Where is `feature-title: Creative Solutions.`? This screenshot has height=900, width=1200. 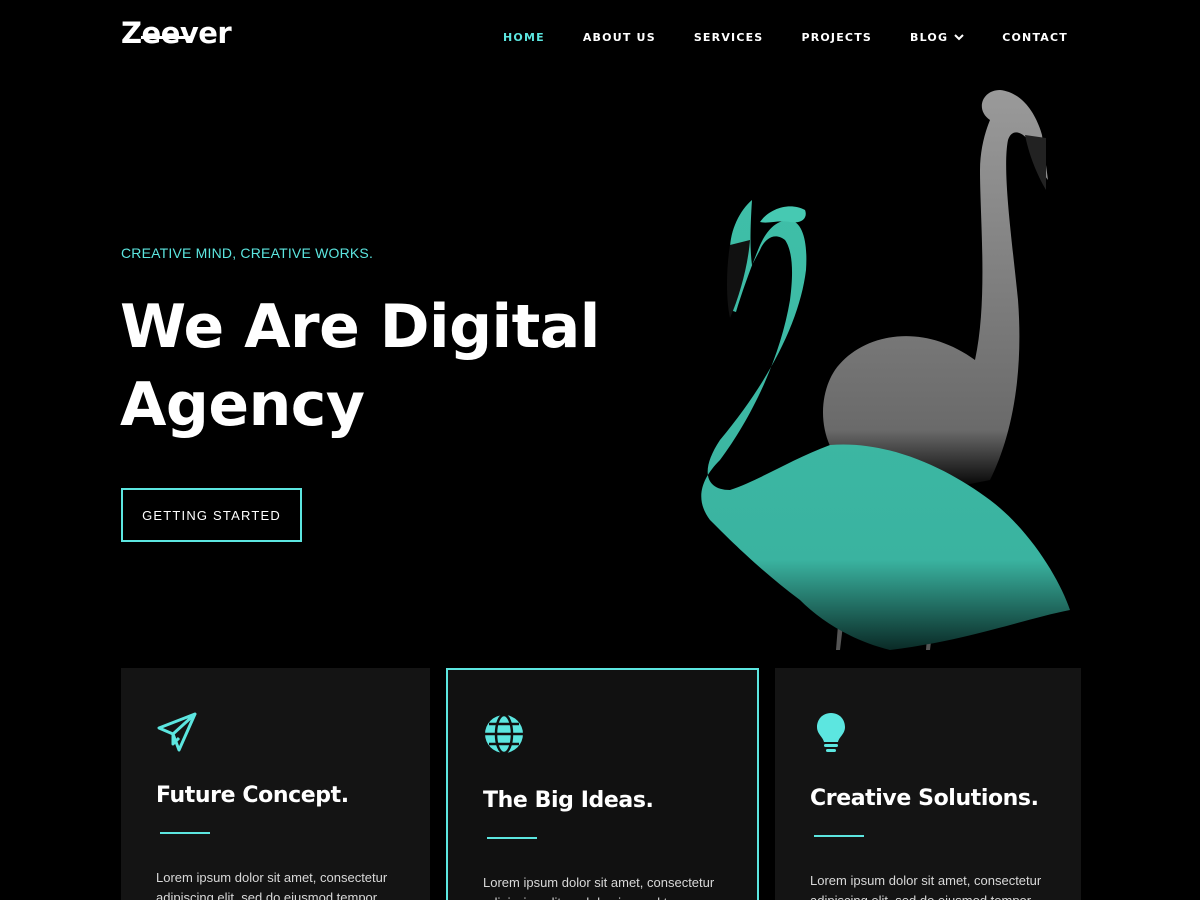 feature-title: Creative Solutions. is located at coordinates (924, 798).